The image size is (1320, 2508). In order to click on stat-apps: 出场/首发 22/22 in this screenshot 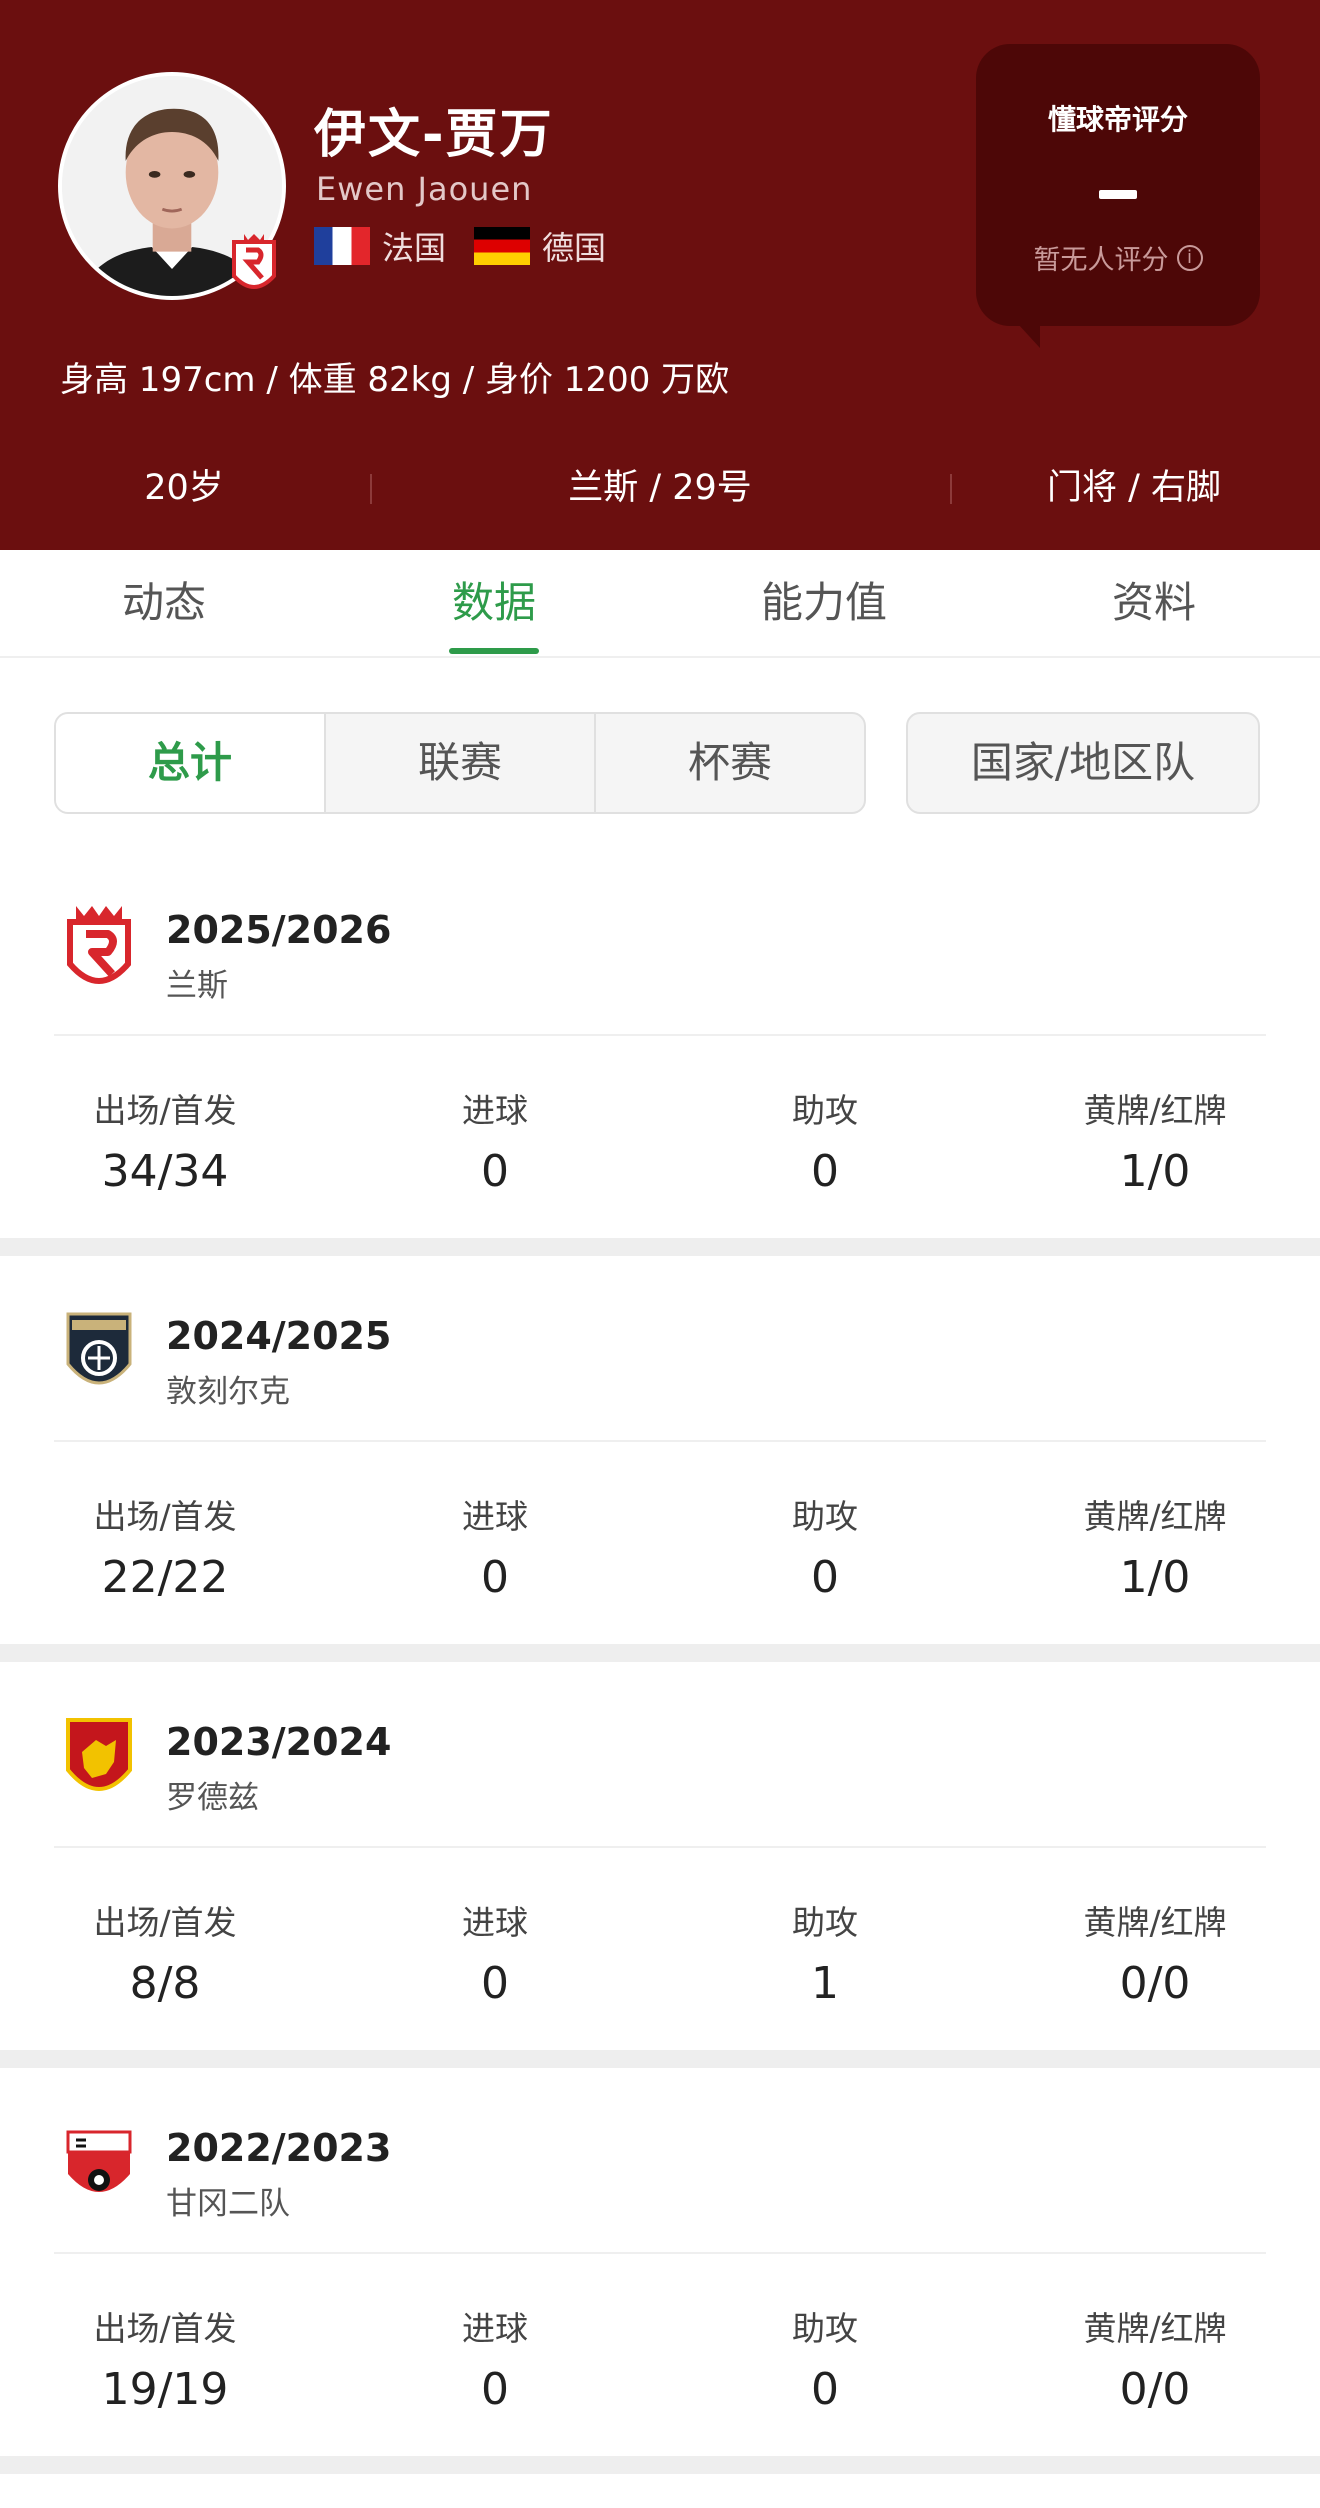, I will do `click(165, 1546)`.